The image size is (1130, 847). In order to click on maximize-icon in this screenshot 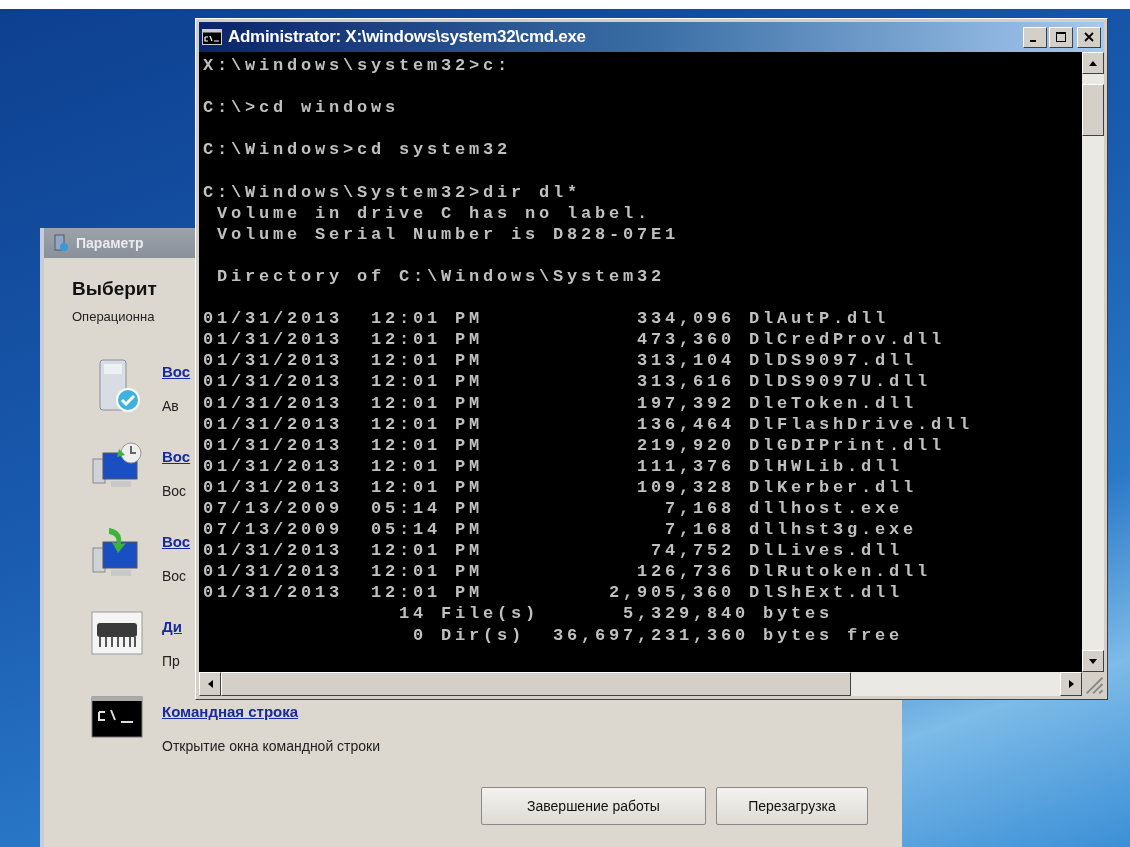, I will do `click(1061, 37)`.